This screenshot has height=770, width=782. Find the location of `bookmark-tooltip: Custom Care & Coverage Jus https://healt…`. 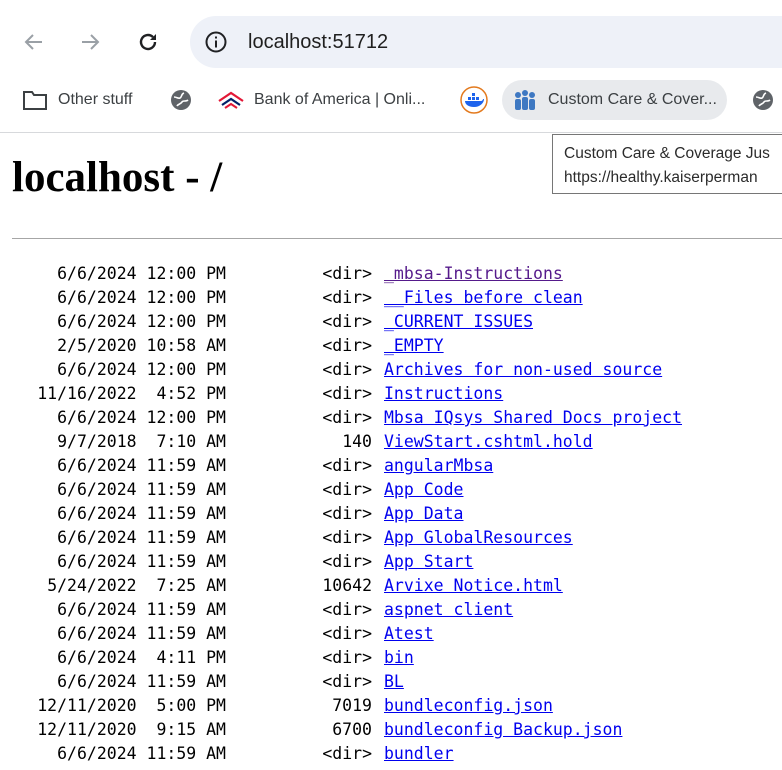

bookmark-tooltip: Custom Care & Coverage Jus https://healt… is located at coordinates (667, 164).